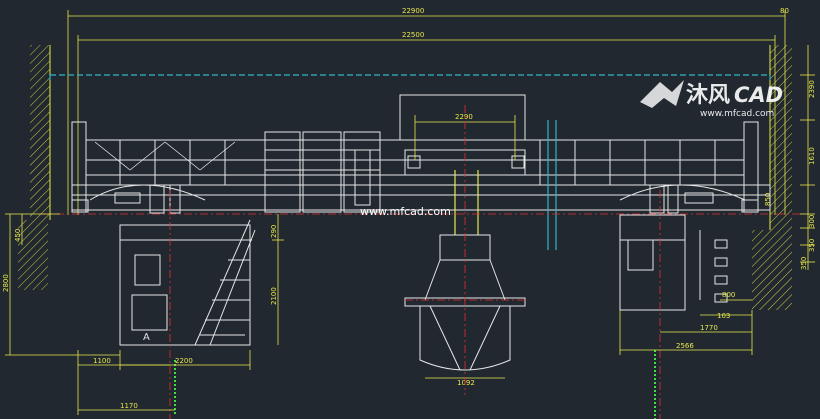  What do you see at coordinates (758, 95) in the screenshot?
I see `brand-en-text: CAD` at bounding box center [758, 95].